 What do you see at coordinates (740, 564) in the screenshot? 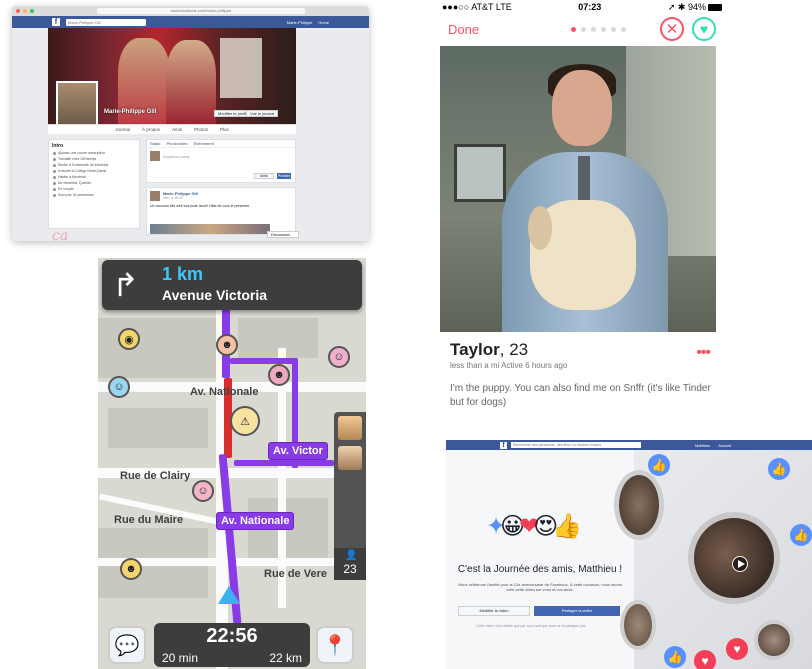
I see `play-video-icon` at bounding box center [740, 564].